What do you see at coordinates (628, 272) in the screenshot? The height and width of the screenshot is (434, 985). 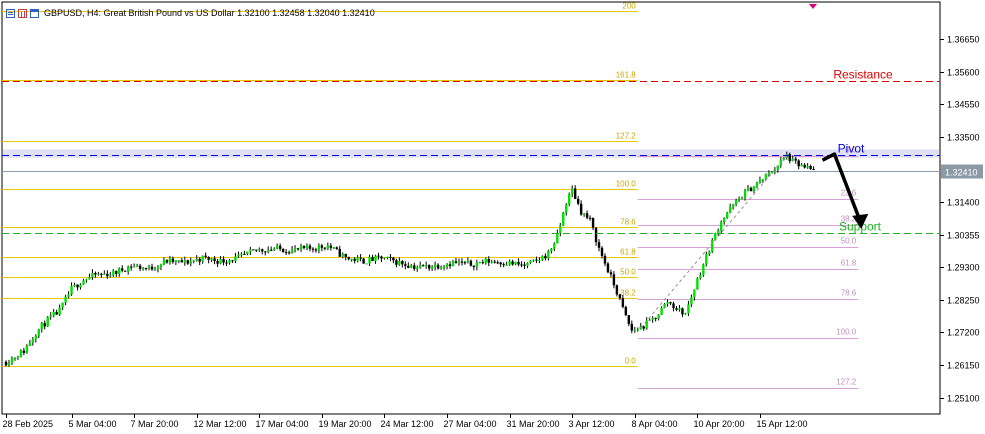 I see `fib-left-label: 50.0` at bounding box center [628, 272].